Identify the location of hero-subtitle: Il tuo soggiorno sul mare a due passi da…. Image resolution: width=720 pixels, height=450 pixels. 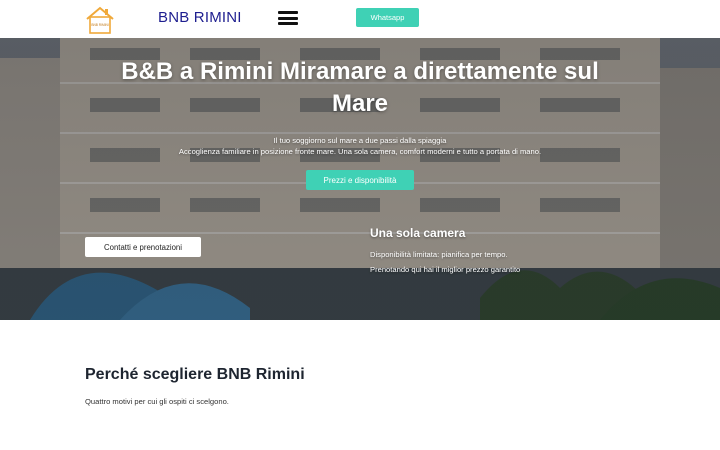
(360, 146).